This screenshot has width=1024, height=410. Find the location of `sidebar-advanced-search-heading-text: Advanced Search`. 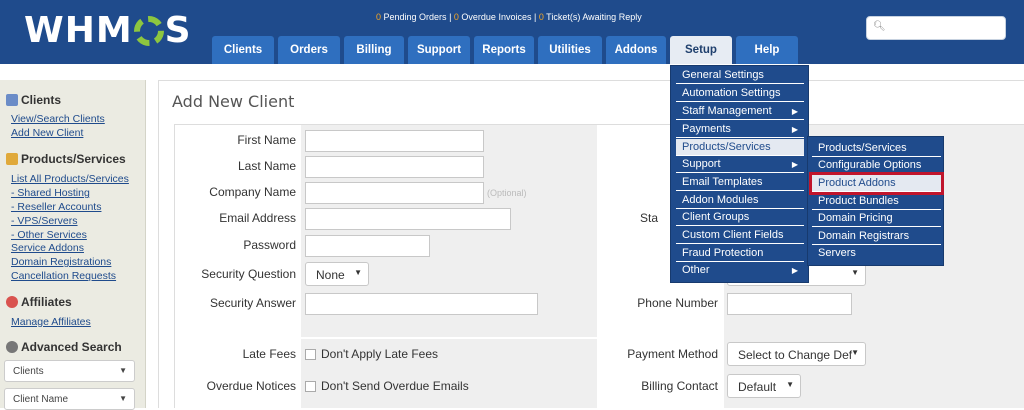

sidebar-advanced-search-heading-text: Advanced Search is located at coordinates (71, 347).